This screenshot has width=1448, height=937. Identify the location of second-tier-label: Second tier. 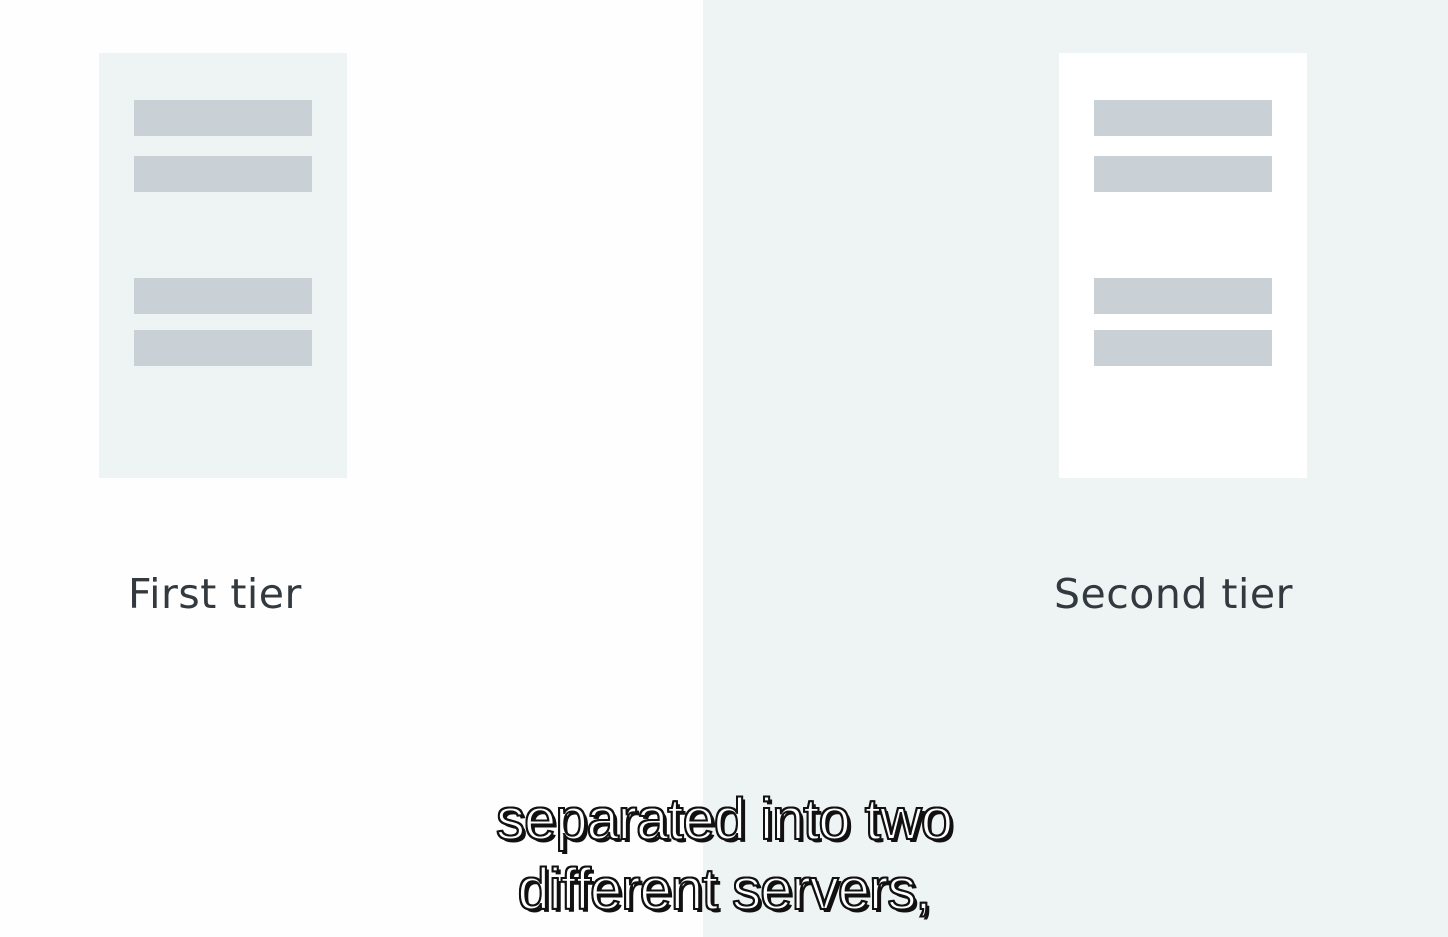
(1173, 594).